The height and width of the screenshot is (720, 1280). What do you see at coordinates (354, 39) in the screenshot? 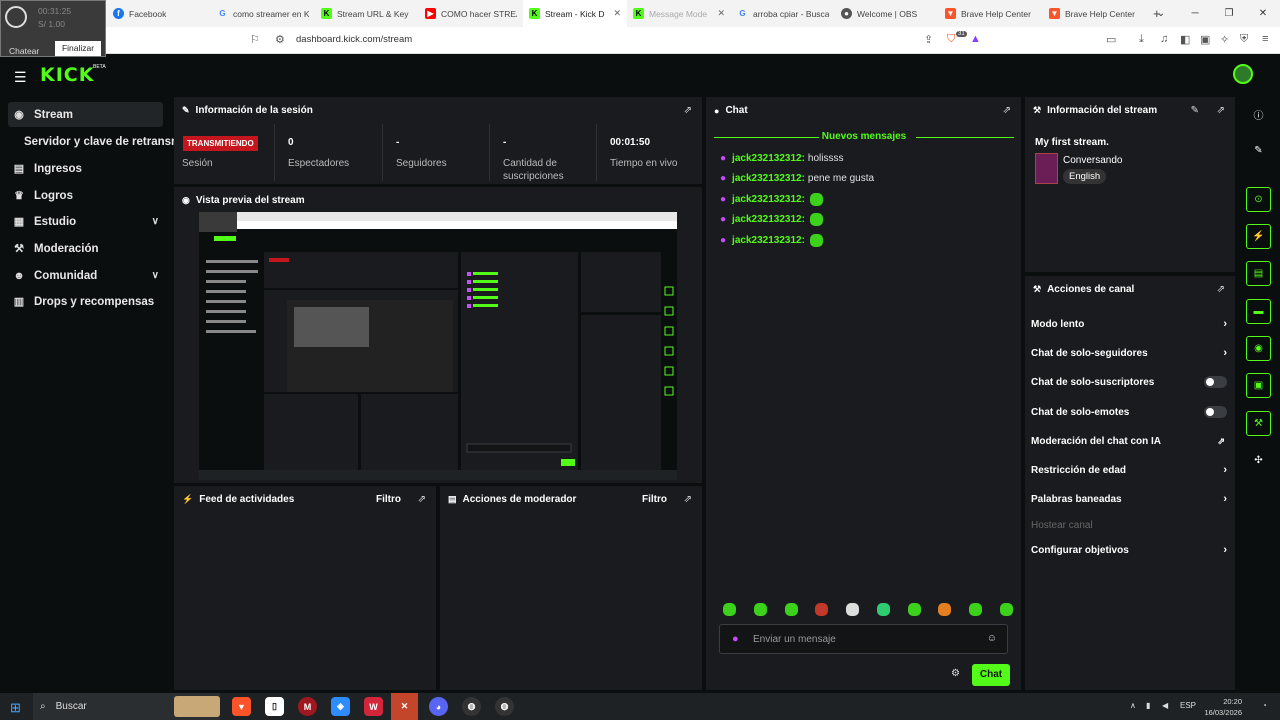
I see `url-field: dashboard.kick.com/stream` at bounding box center [354, 39].